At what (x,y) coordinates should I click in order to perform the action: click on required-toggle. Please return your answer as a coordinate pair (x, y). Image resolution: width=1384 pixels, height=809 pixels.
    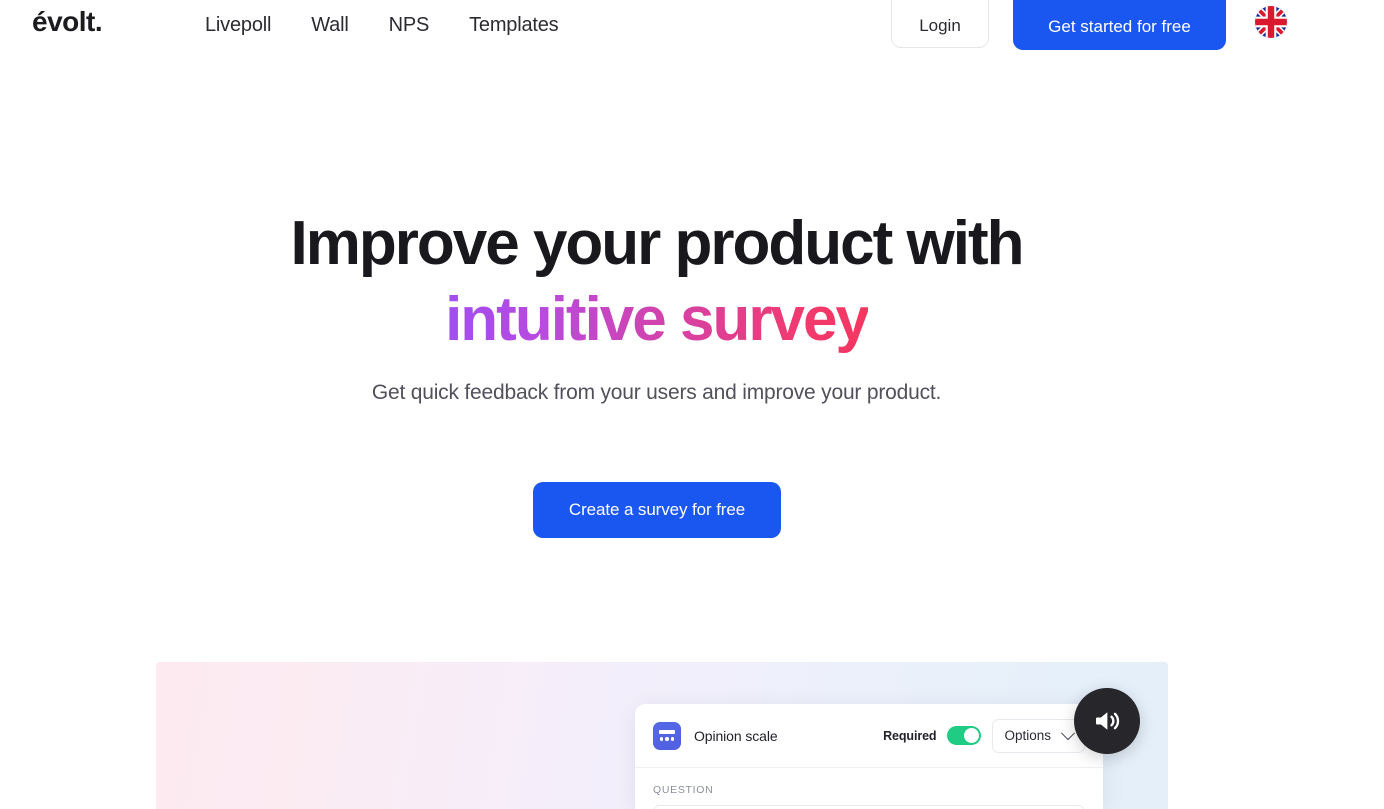
    Looking at the image, I should click on (964, 735).